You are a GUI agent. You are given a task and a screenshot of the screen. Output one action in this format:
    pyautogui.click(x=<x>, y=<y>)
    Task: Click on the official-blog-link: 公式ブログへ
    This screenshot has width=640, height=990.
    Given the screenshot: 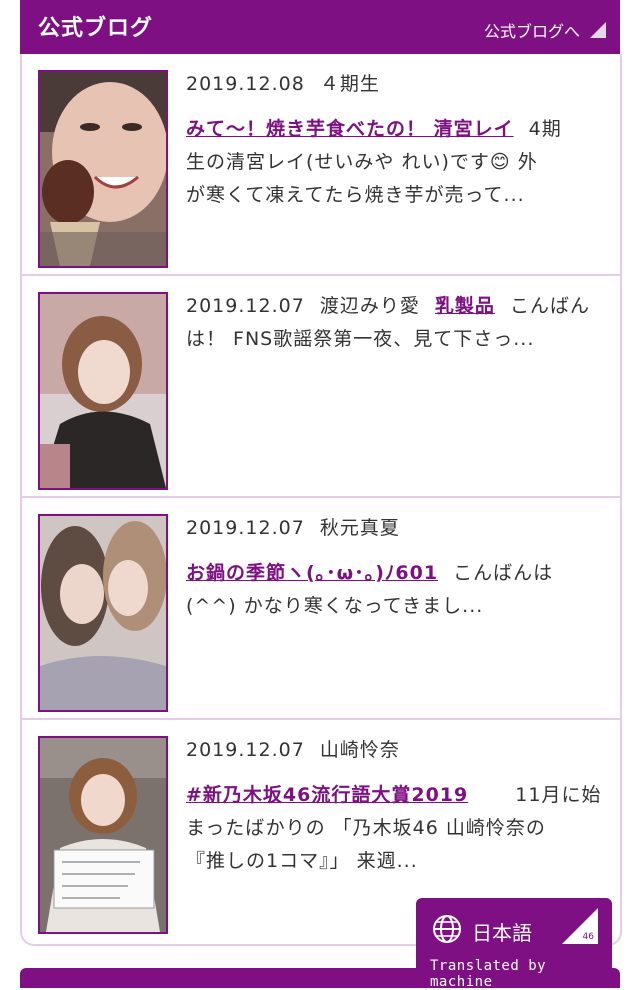 What is the action you would take?
    pyautogui.click(x=545, y=30)
    